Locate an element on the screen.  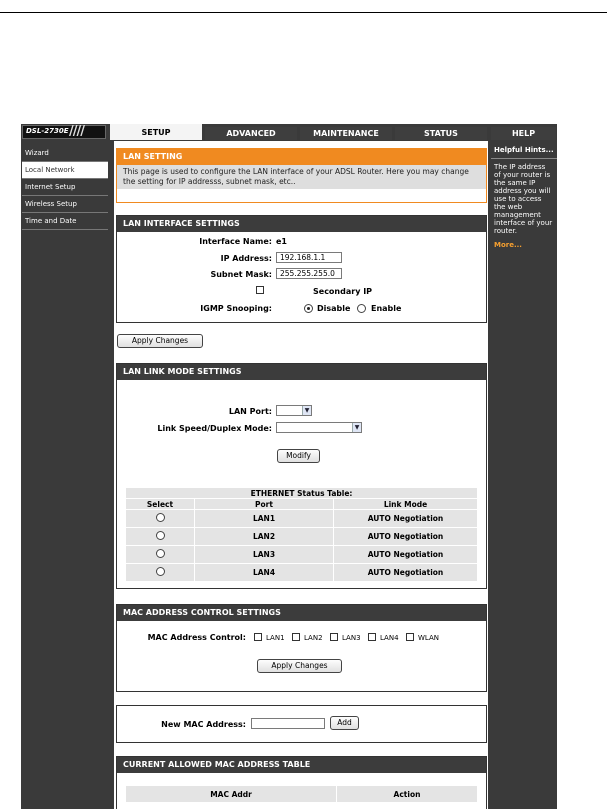
allowed-mac-table: MAC Addr Action is located at coordinates (301, 794).